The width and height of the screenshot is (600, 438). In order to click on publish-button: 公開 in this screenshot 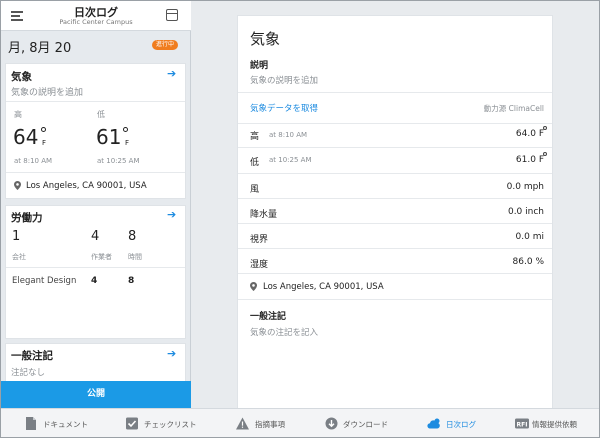, I will do `click(96, 394)`.